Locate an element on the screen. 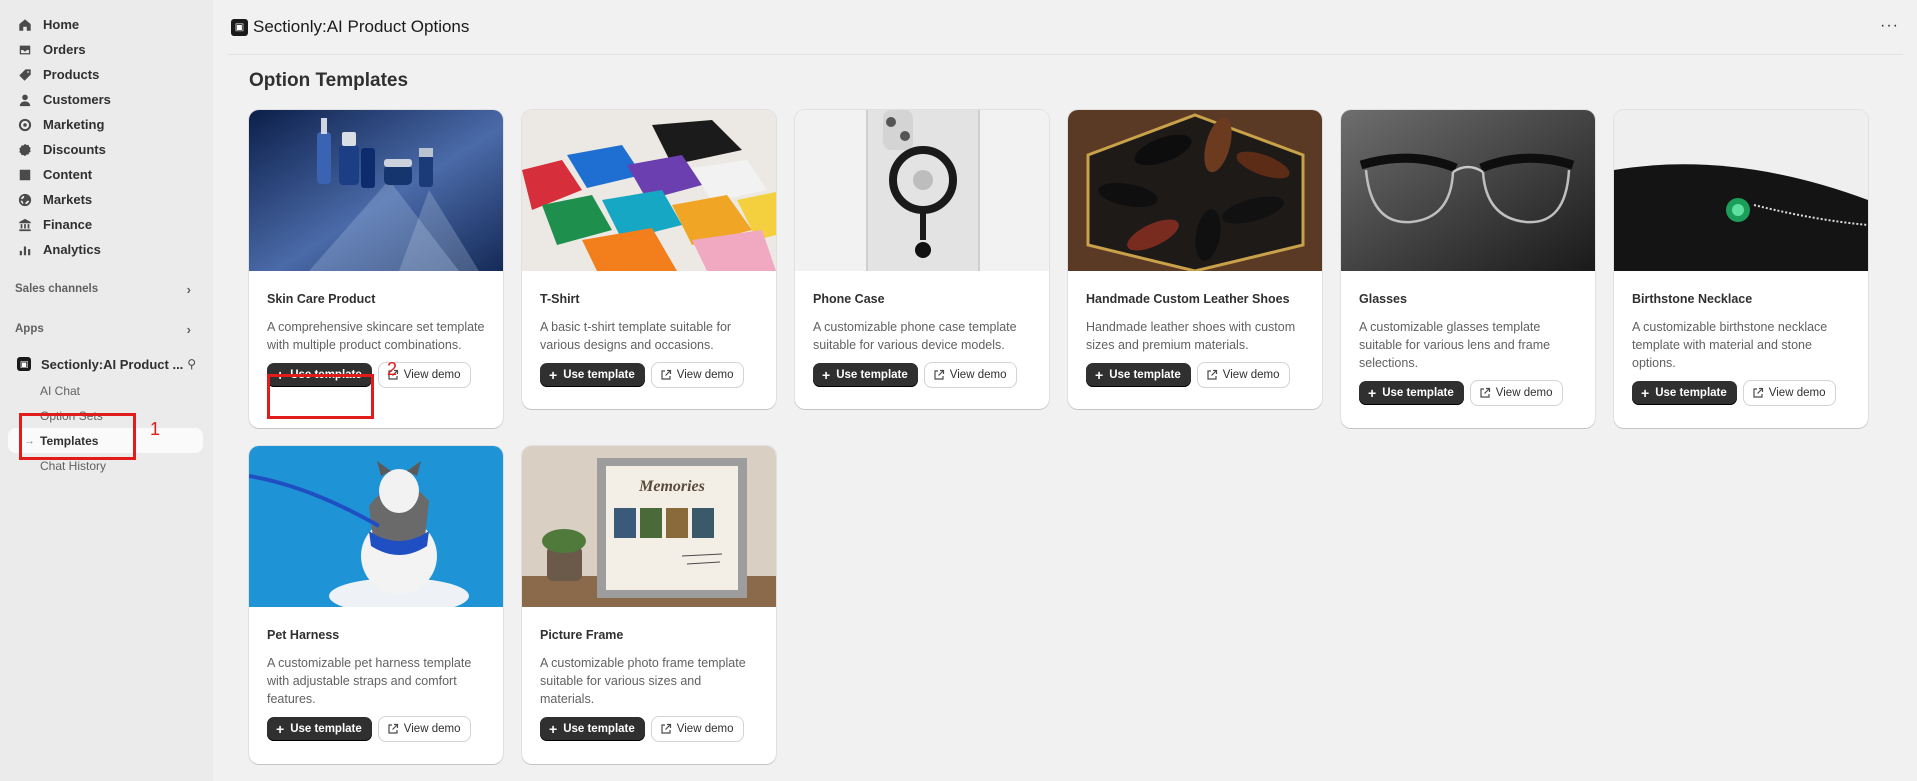  nav-markets: Markets is located at coordinates (106, 199).